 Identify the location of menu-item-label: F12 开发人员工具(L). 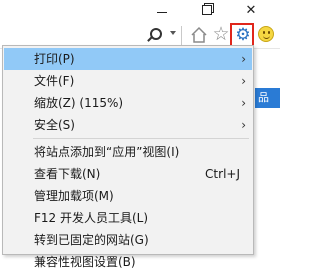
(91, 218).